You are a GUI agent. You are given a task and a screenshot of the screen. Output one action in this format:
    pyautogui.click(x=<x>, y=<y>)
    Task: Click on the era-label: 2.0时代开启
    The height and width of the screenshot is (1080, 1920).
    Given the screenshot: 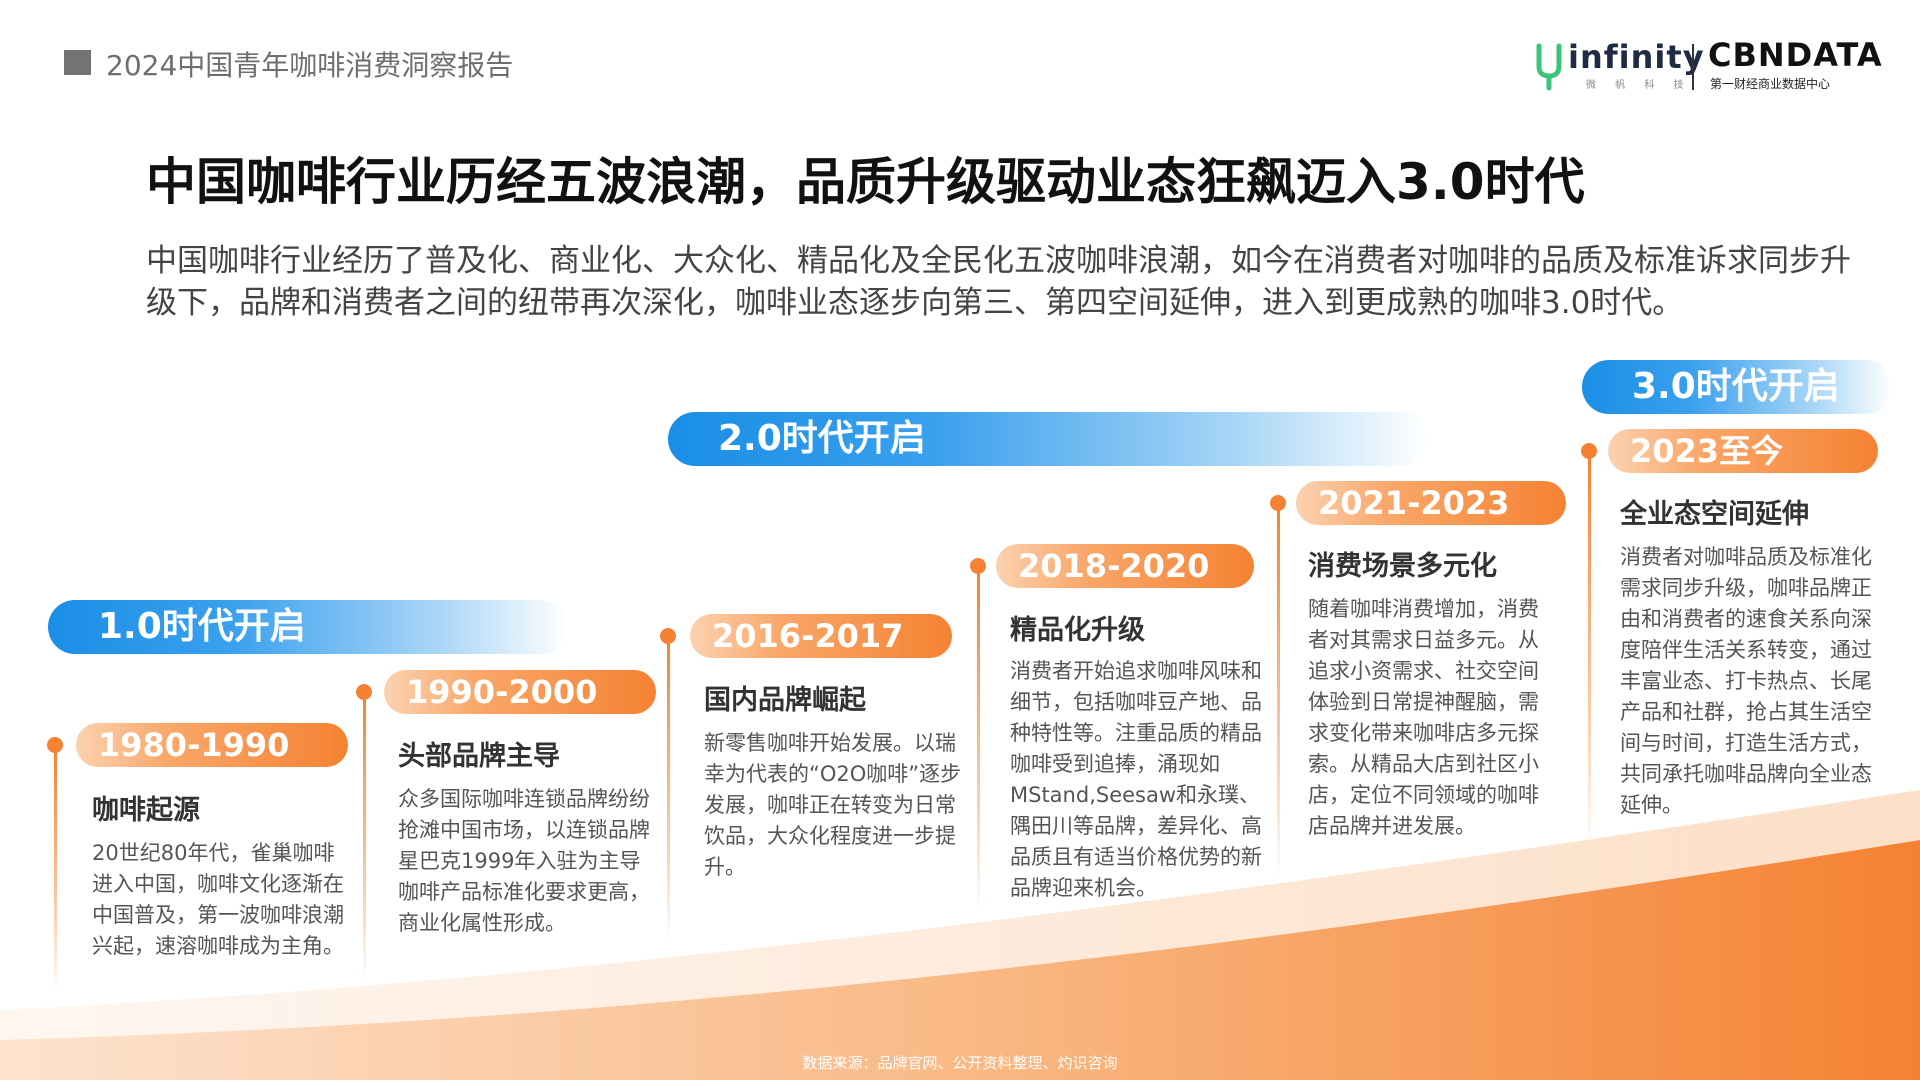 What is the action you would take?
    pyautogui.click(x=822, y=438)
    